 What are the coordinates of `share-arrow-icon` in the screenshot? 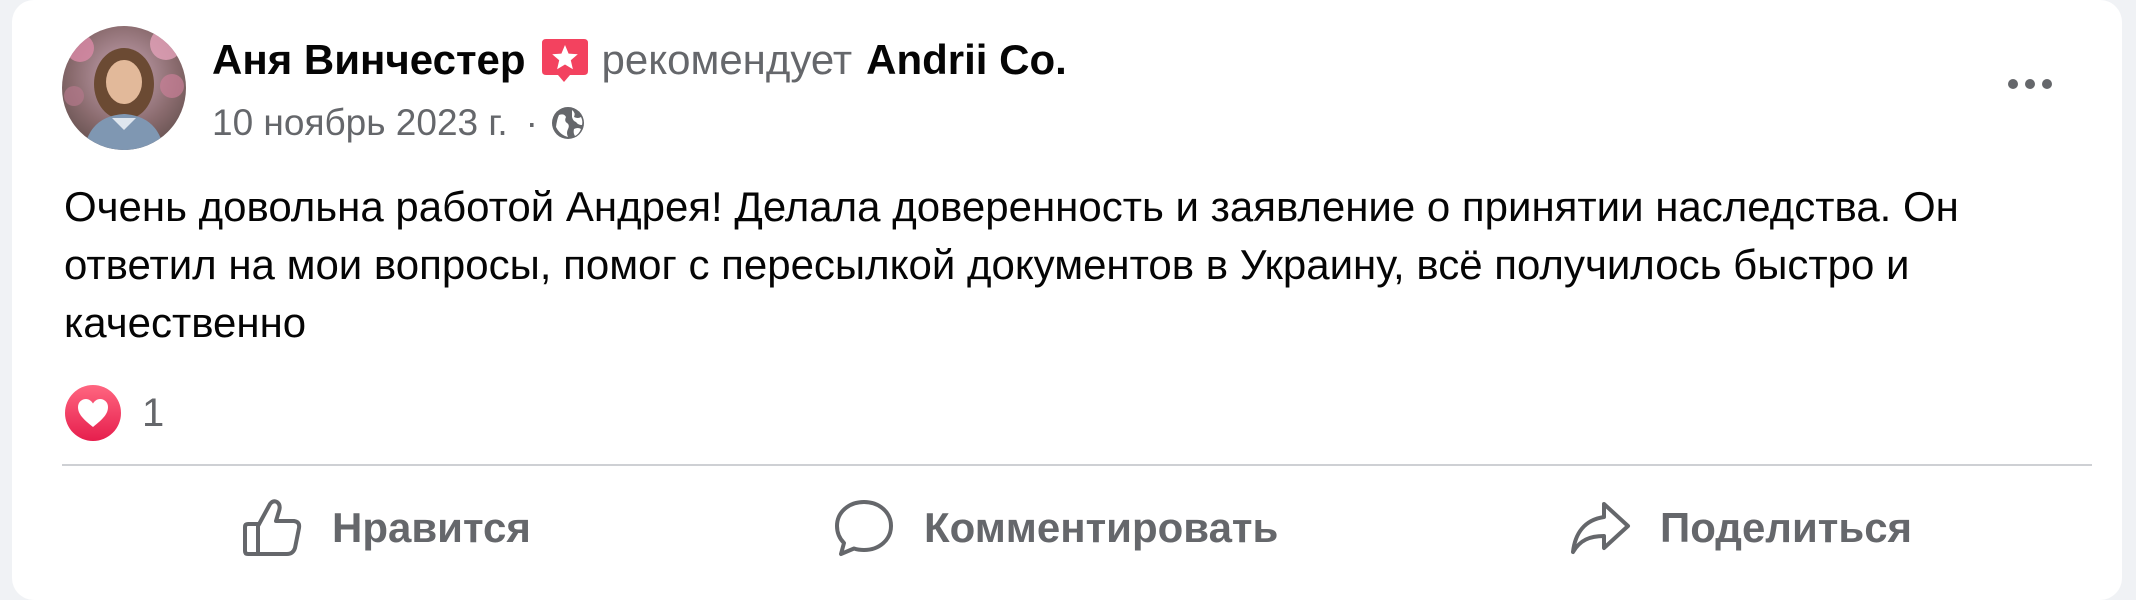 It's located at (1600, 528).